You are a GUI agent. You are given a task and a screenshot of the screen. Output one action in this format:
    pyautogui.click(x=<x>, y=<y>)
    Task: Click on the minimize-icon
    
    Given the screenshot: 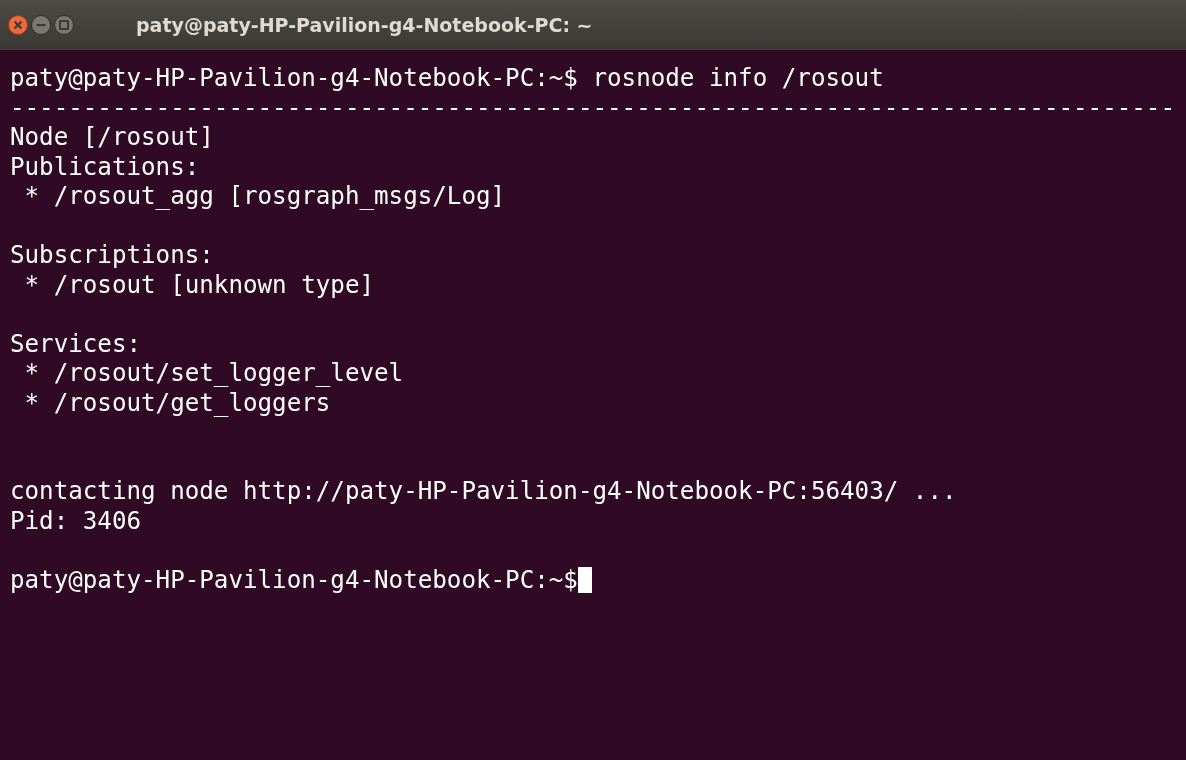 What is the action you would take?
    pyautogui.click(x=41, y=25)
    